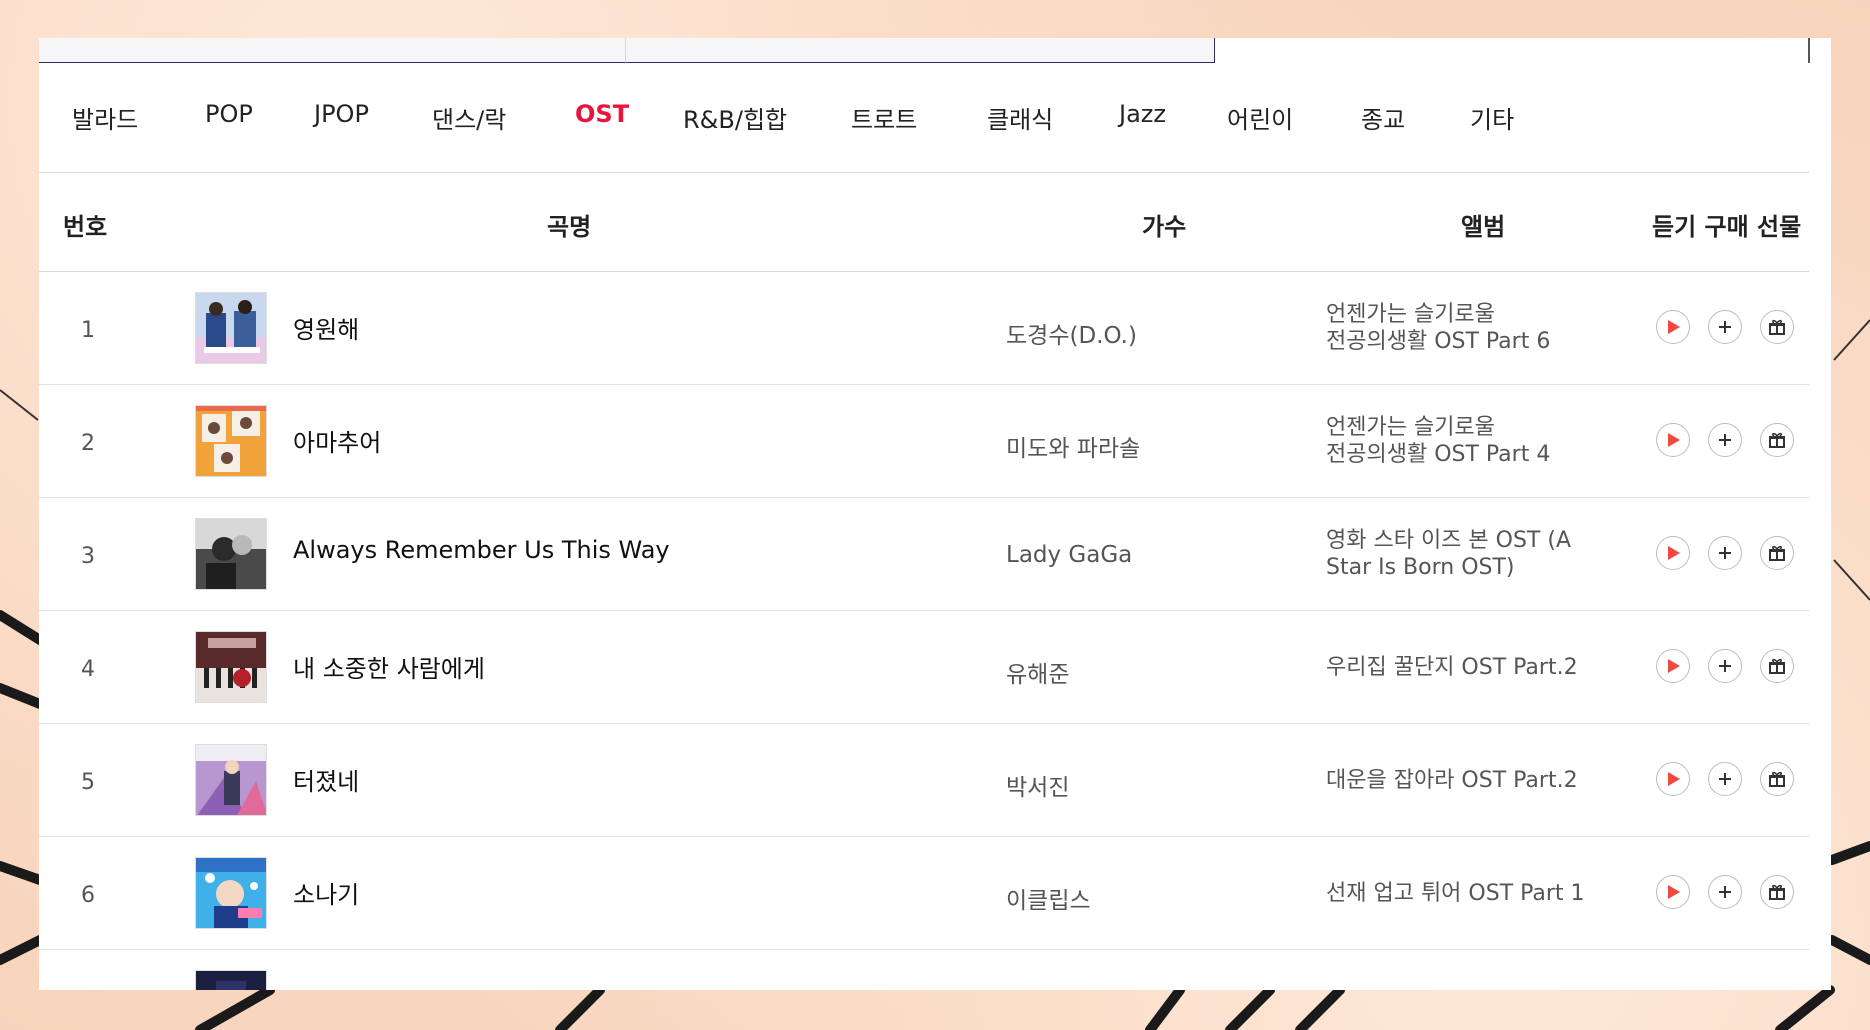 Image resolution: width=1870 pixels, height=1030 pixels. I want to click on album-name: 언젠가는 슬기로울 전공의생활 OST Part 4, so click(1476, 441).